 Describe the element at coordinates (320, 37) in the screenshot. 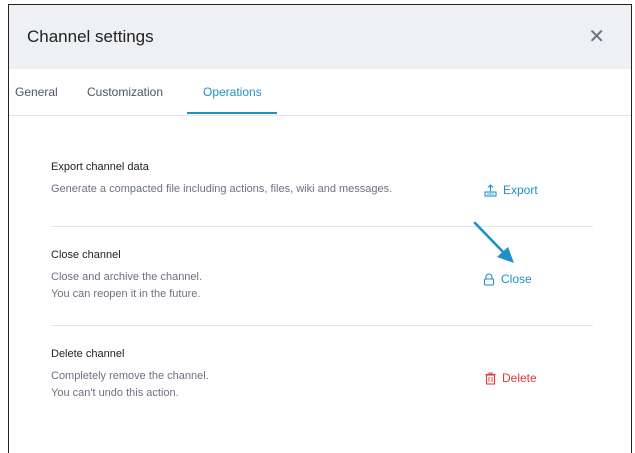

I see `dialog-header: Channel settings ✕` at that location.